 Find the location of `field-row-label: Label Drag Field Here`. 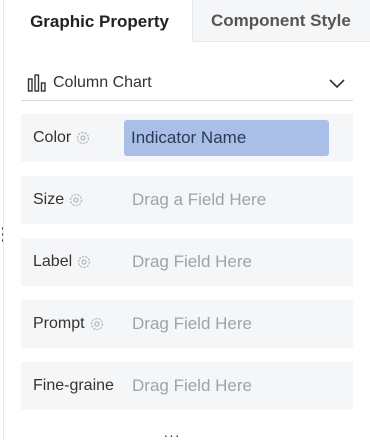

field-row-label: Label Drag Field Here is located at coordinates (187, 262).